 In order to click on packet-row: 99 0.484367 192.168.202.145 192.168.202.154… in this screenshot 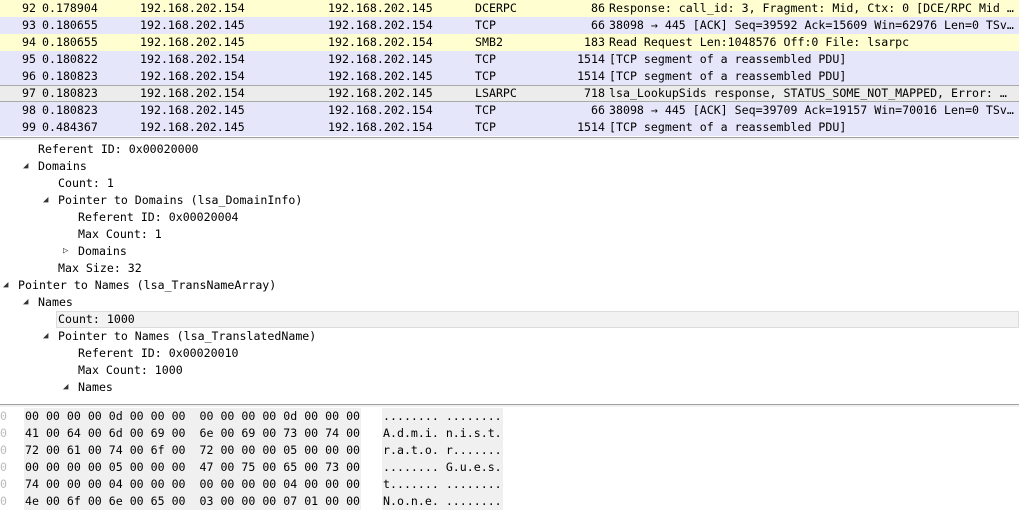, I will do `click(509, 127)`.